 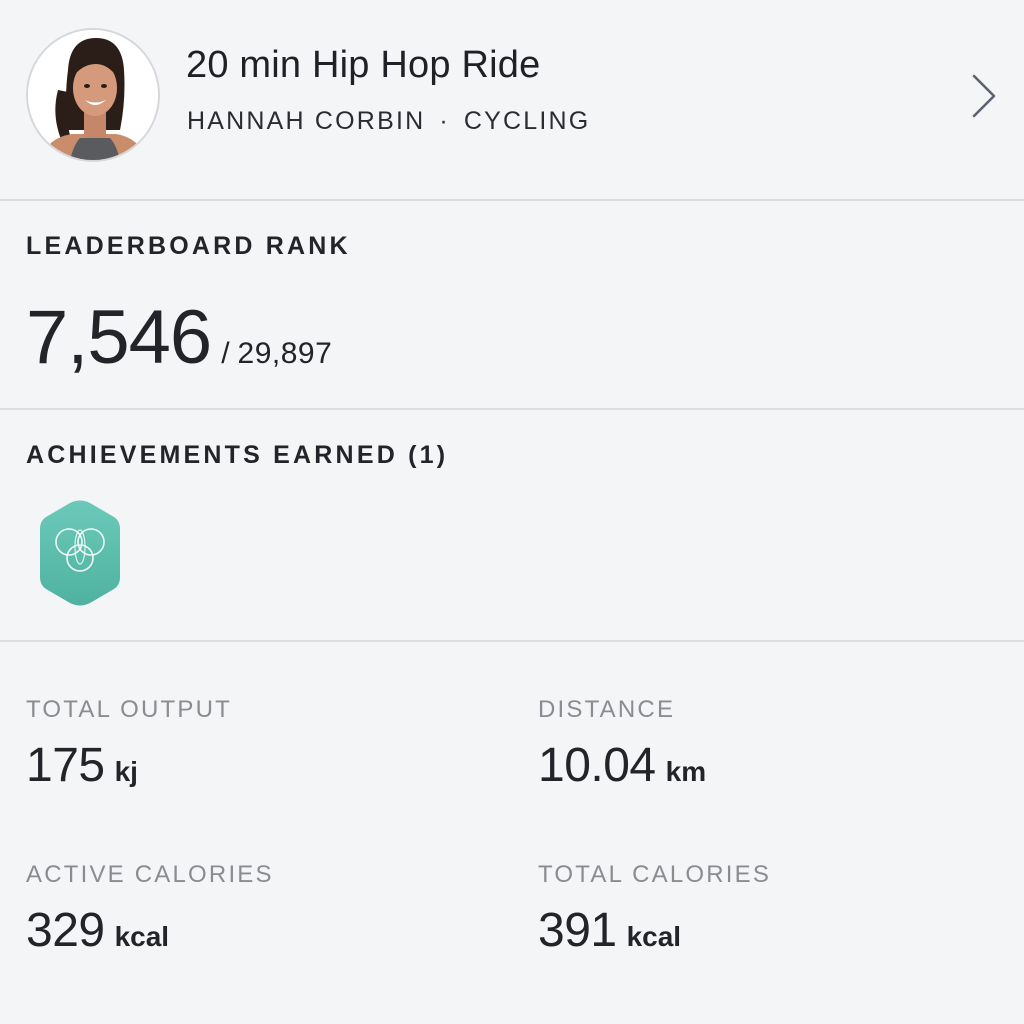 I want to click on distance-stat: DISTANCE 10.04 km, so click(x=768, y=744).